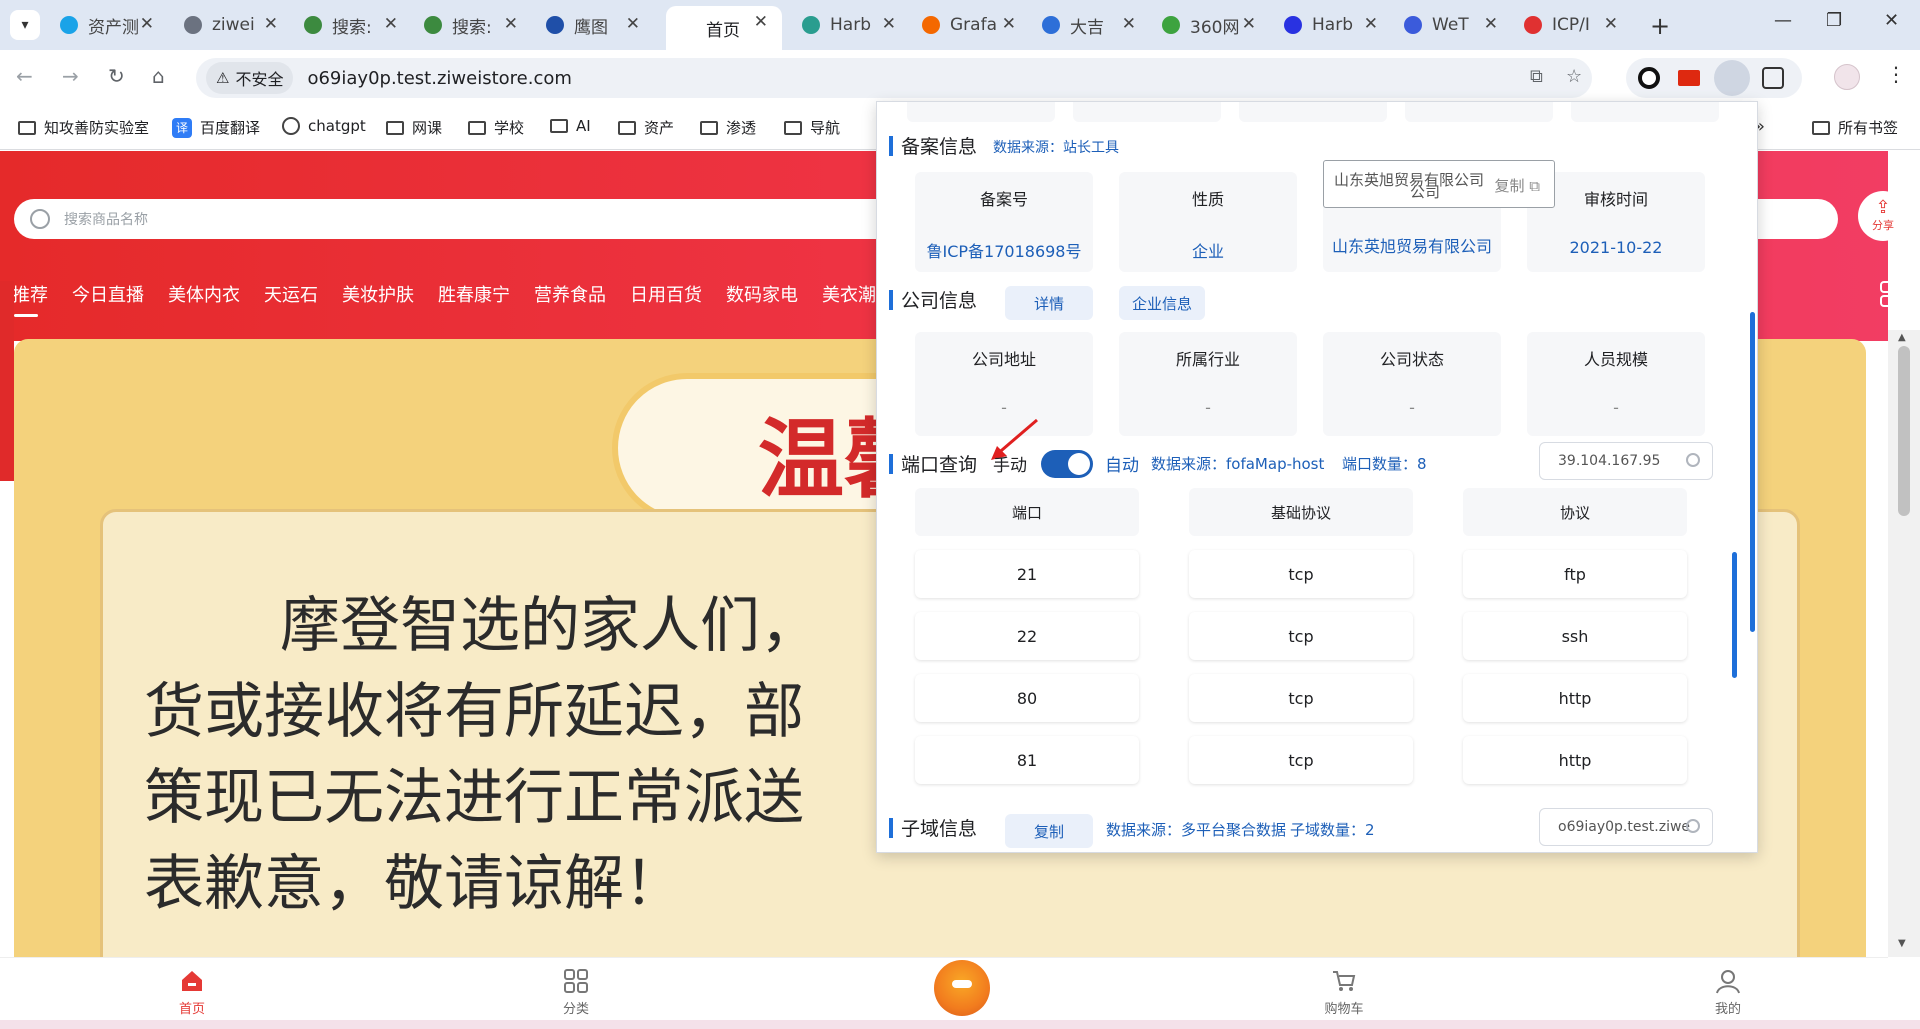  I want to click on beian-section-title: 备案信息, so click(933, 145).